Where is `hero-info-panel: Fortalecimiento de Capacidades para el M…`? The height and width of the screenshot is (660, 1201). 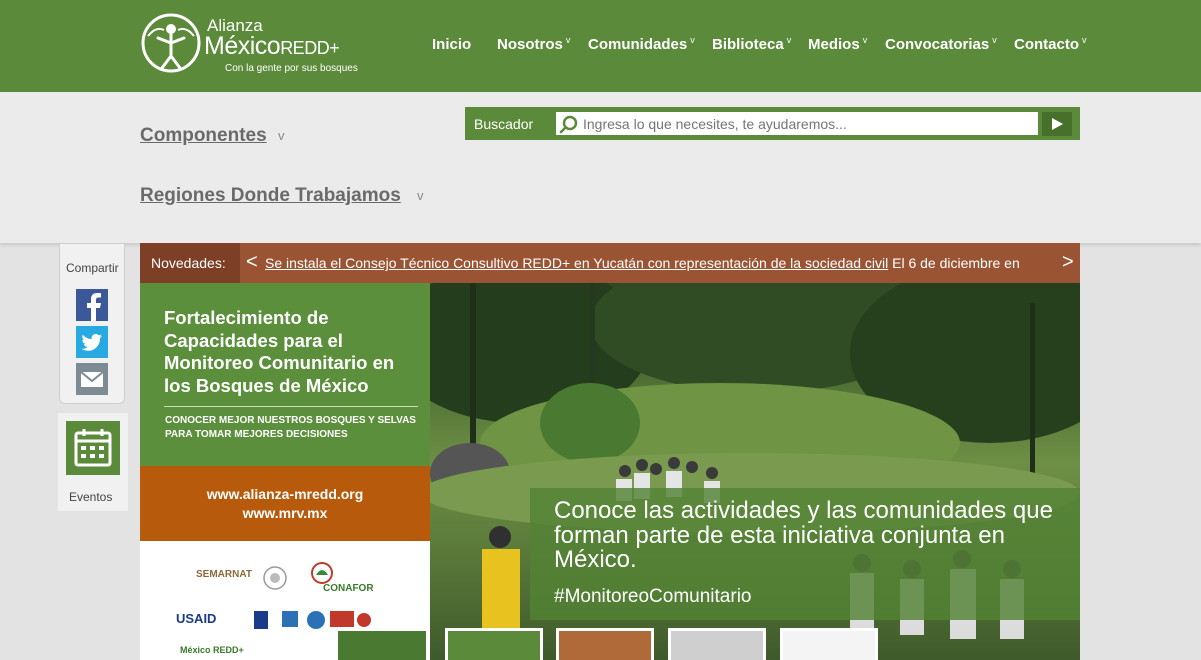 hero-info-panel: Fortalecimiento de Capacidades para el M… is located at coordinates (285, 374).